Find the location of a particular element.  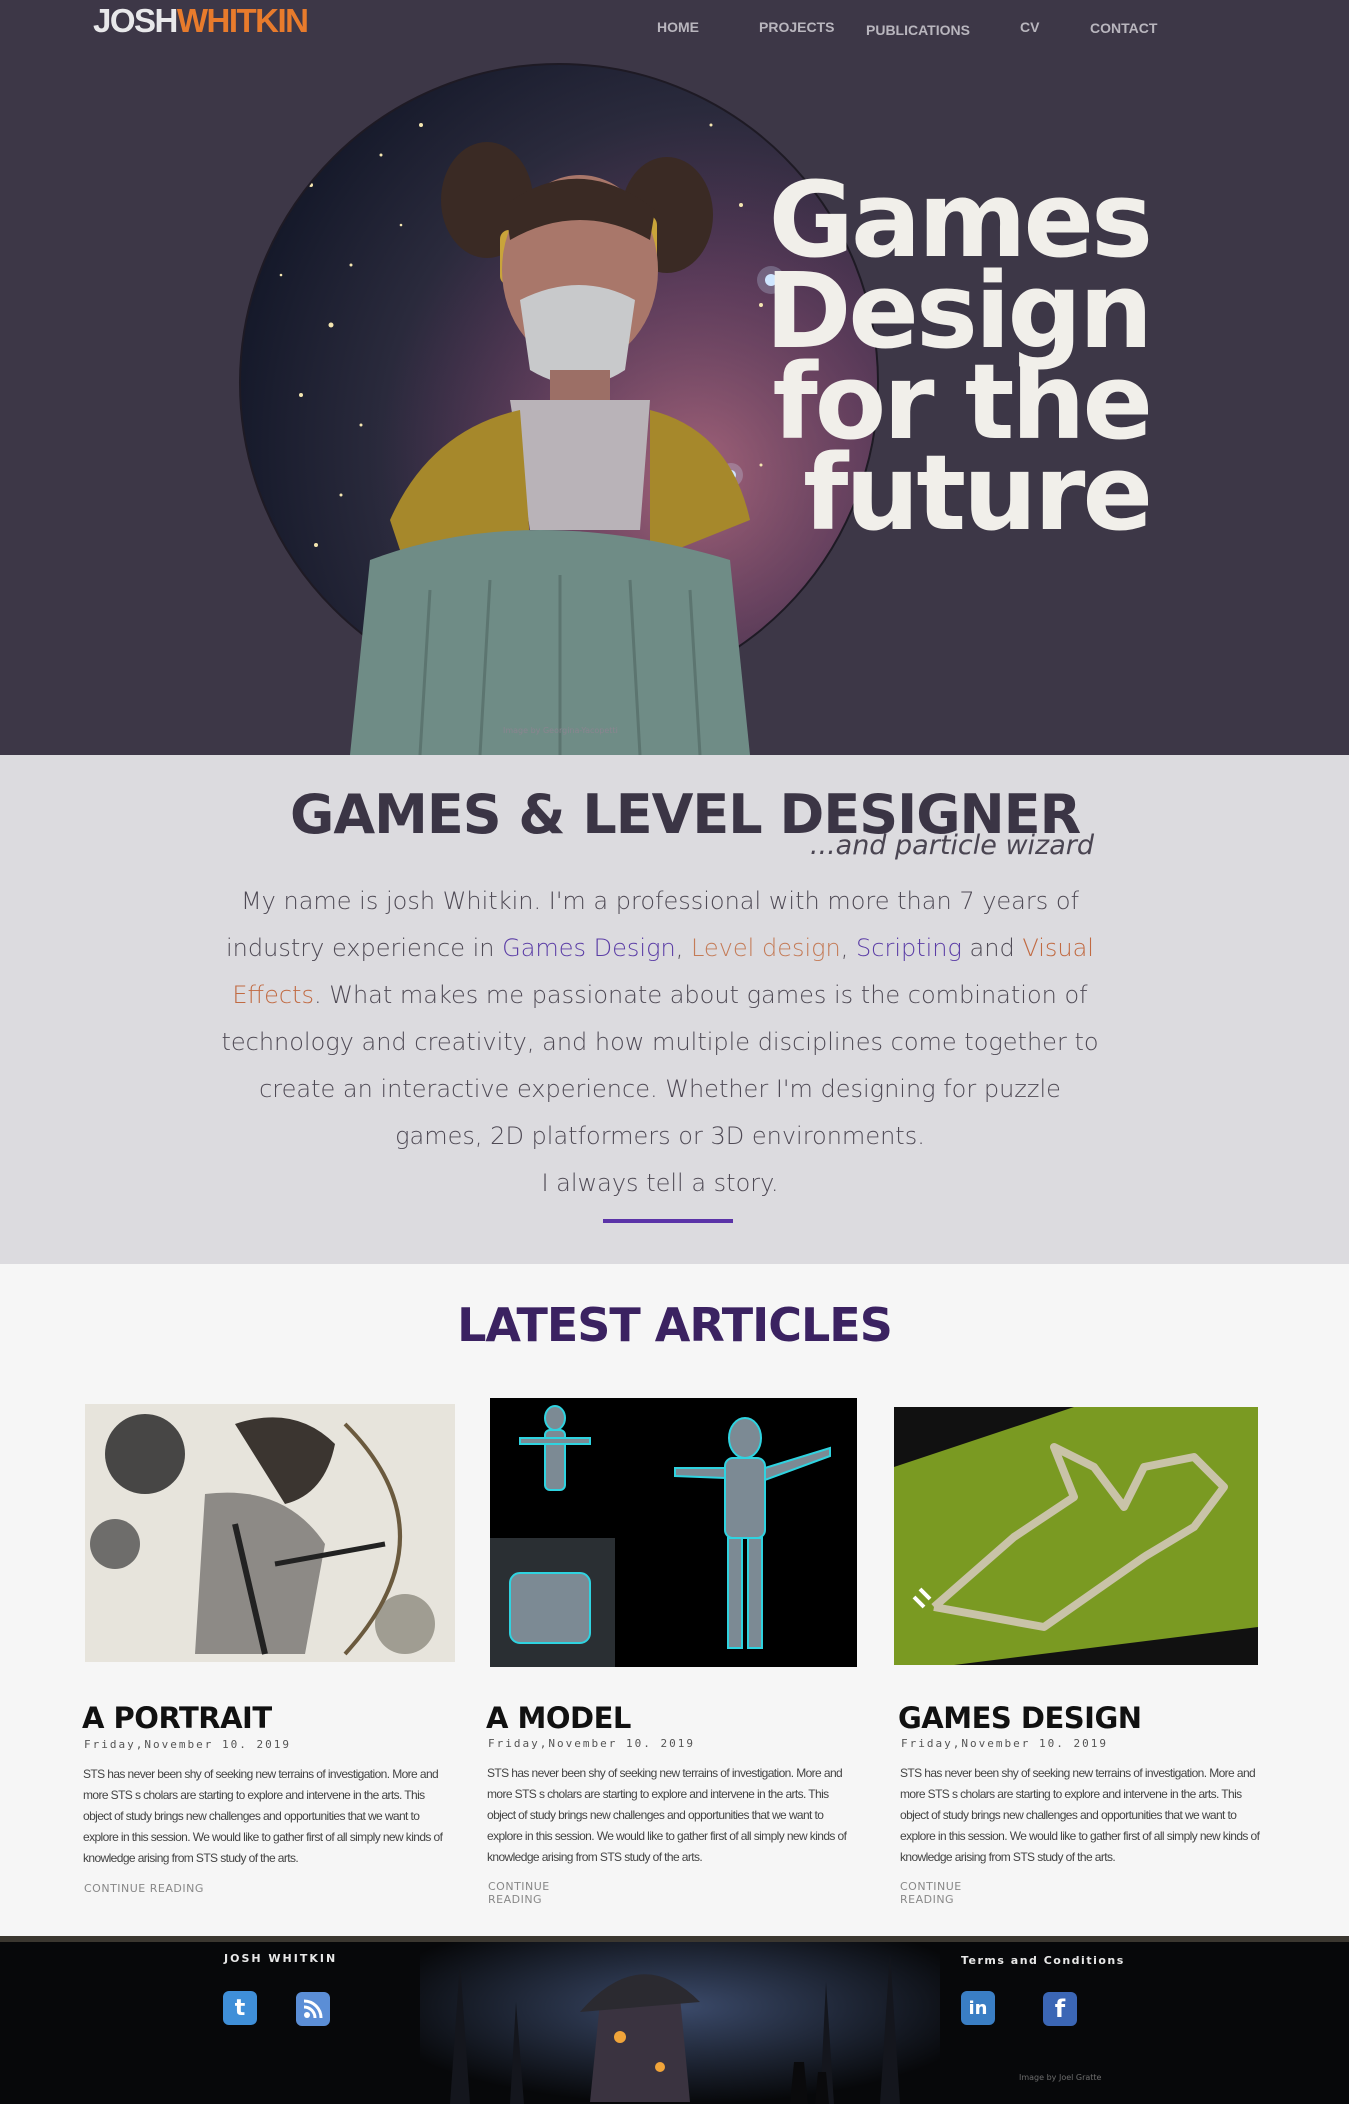

article-title: GAMES DESIGN is located at coordinates (1020, 1718).